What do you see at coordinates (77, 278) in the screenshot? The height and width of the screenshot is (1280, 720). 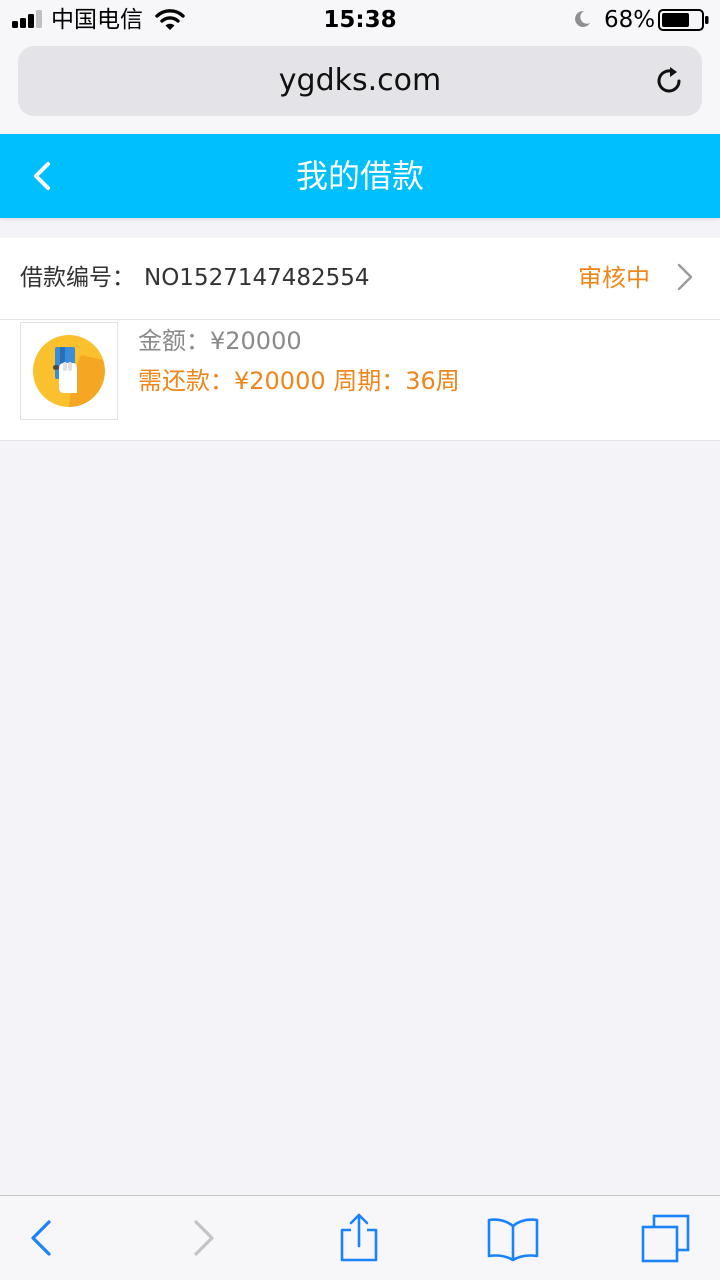 I see `loan-number-label: 借款编号：` at bounding box center [77, 278].